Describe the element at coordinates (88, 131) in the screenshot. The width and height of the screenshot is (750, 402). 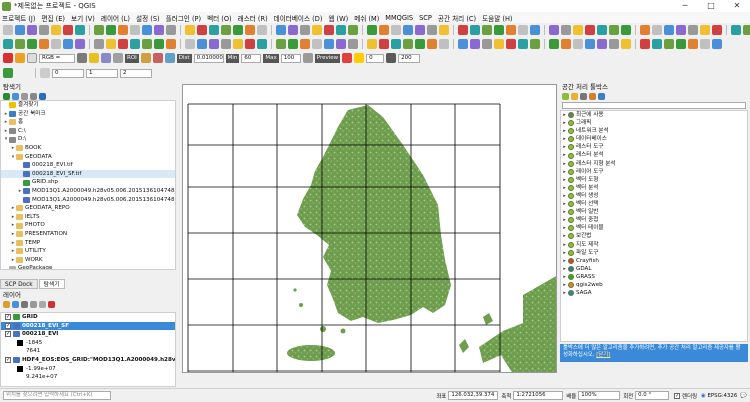
I see `browser-item: ▸ C:\` at that location.